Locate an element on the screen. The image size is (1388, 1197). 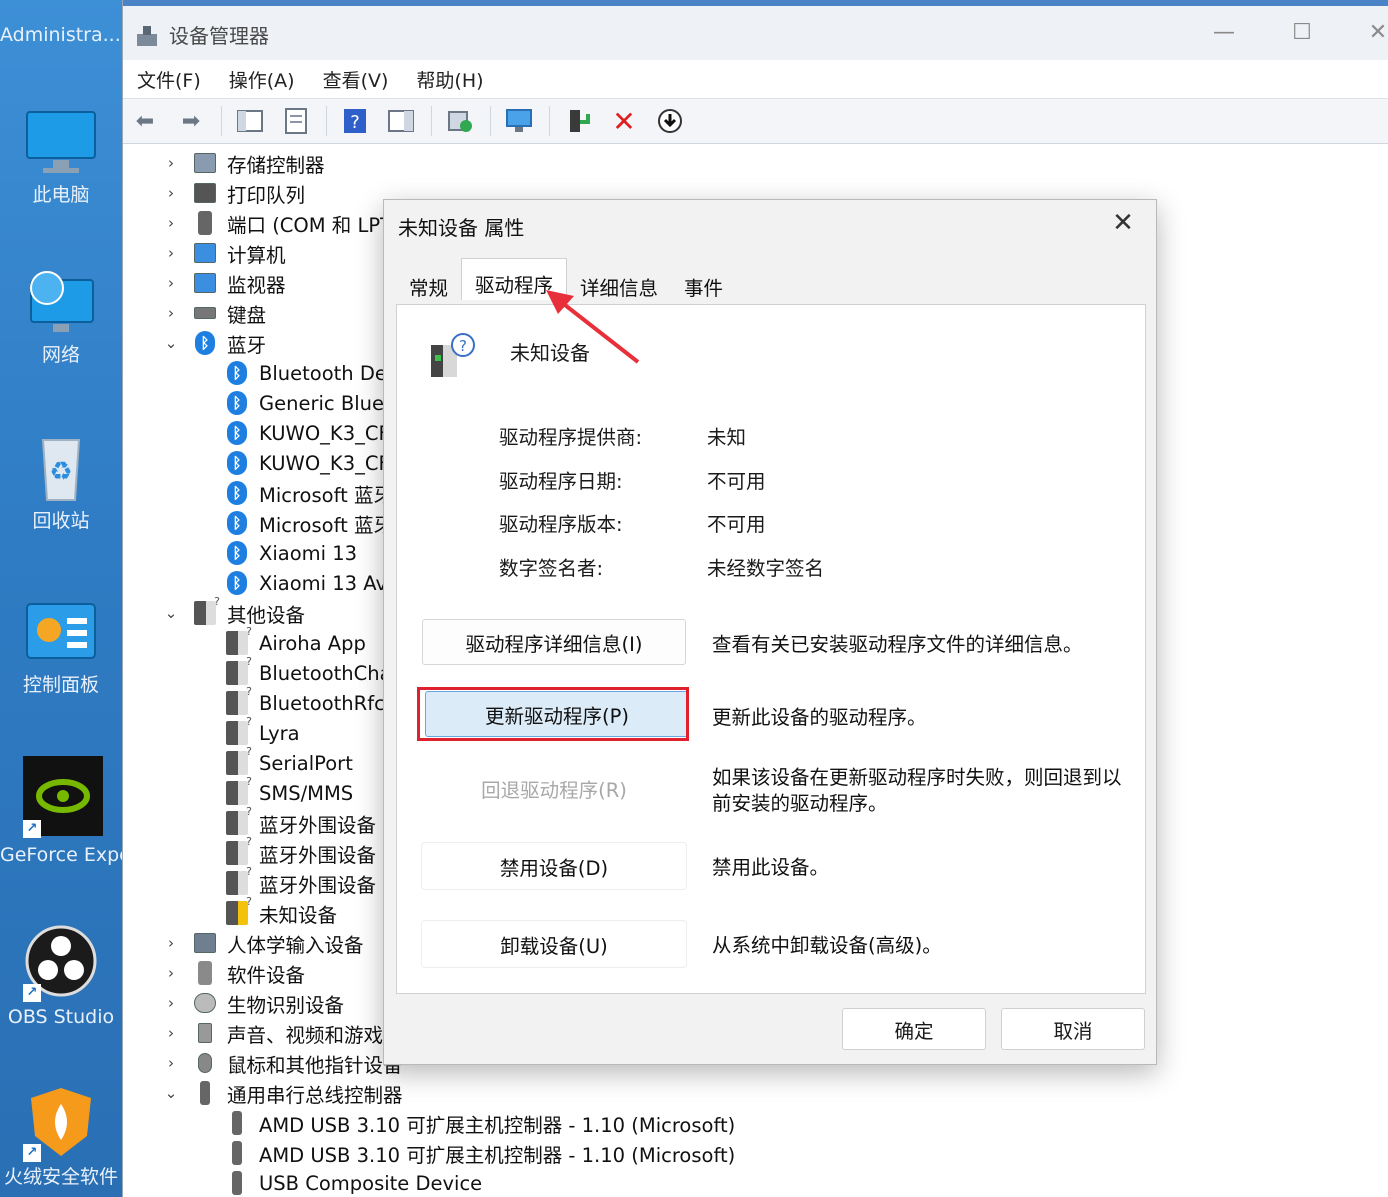
tree-leaf-other-device: SerialPort is located at coordinates (289, 761).